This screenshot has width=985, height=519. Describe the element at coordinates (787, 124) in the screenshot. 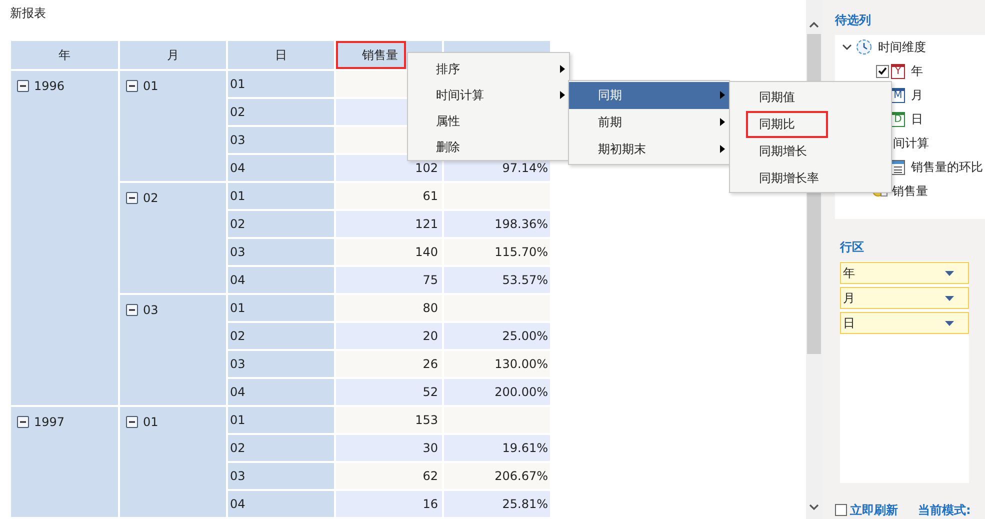

I see `menu-item: 同期比` at that location.